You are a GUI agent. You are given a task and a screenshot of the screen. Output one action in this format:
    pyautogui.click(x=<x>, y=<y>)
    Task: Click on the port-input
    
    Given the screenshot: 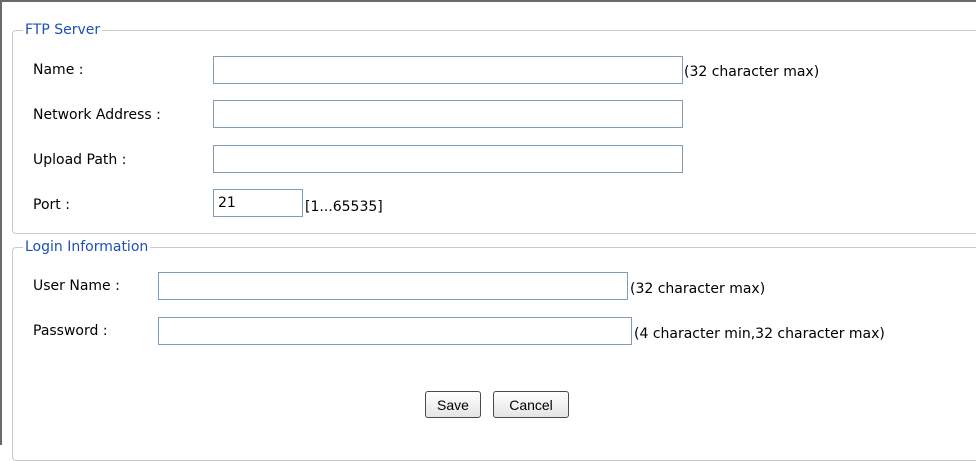 What is the action you would take?
    pyautogui.click(x=258, y=203)
    